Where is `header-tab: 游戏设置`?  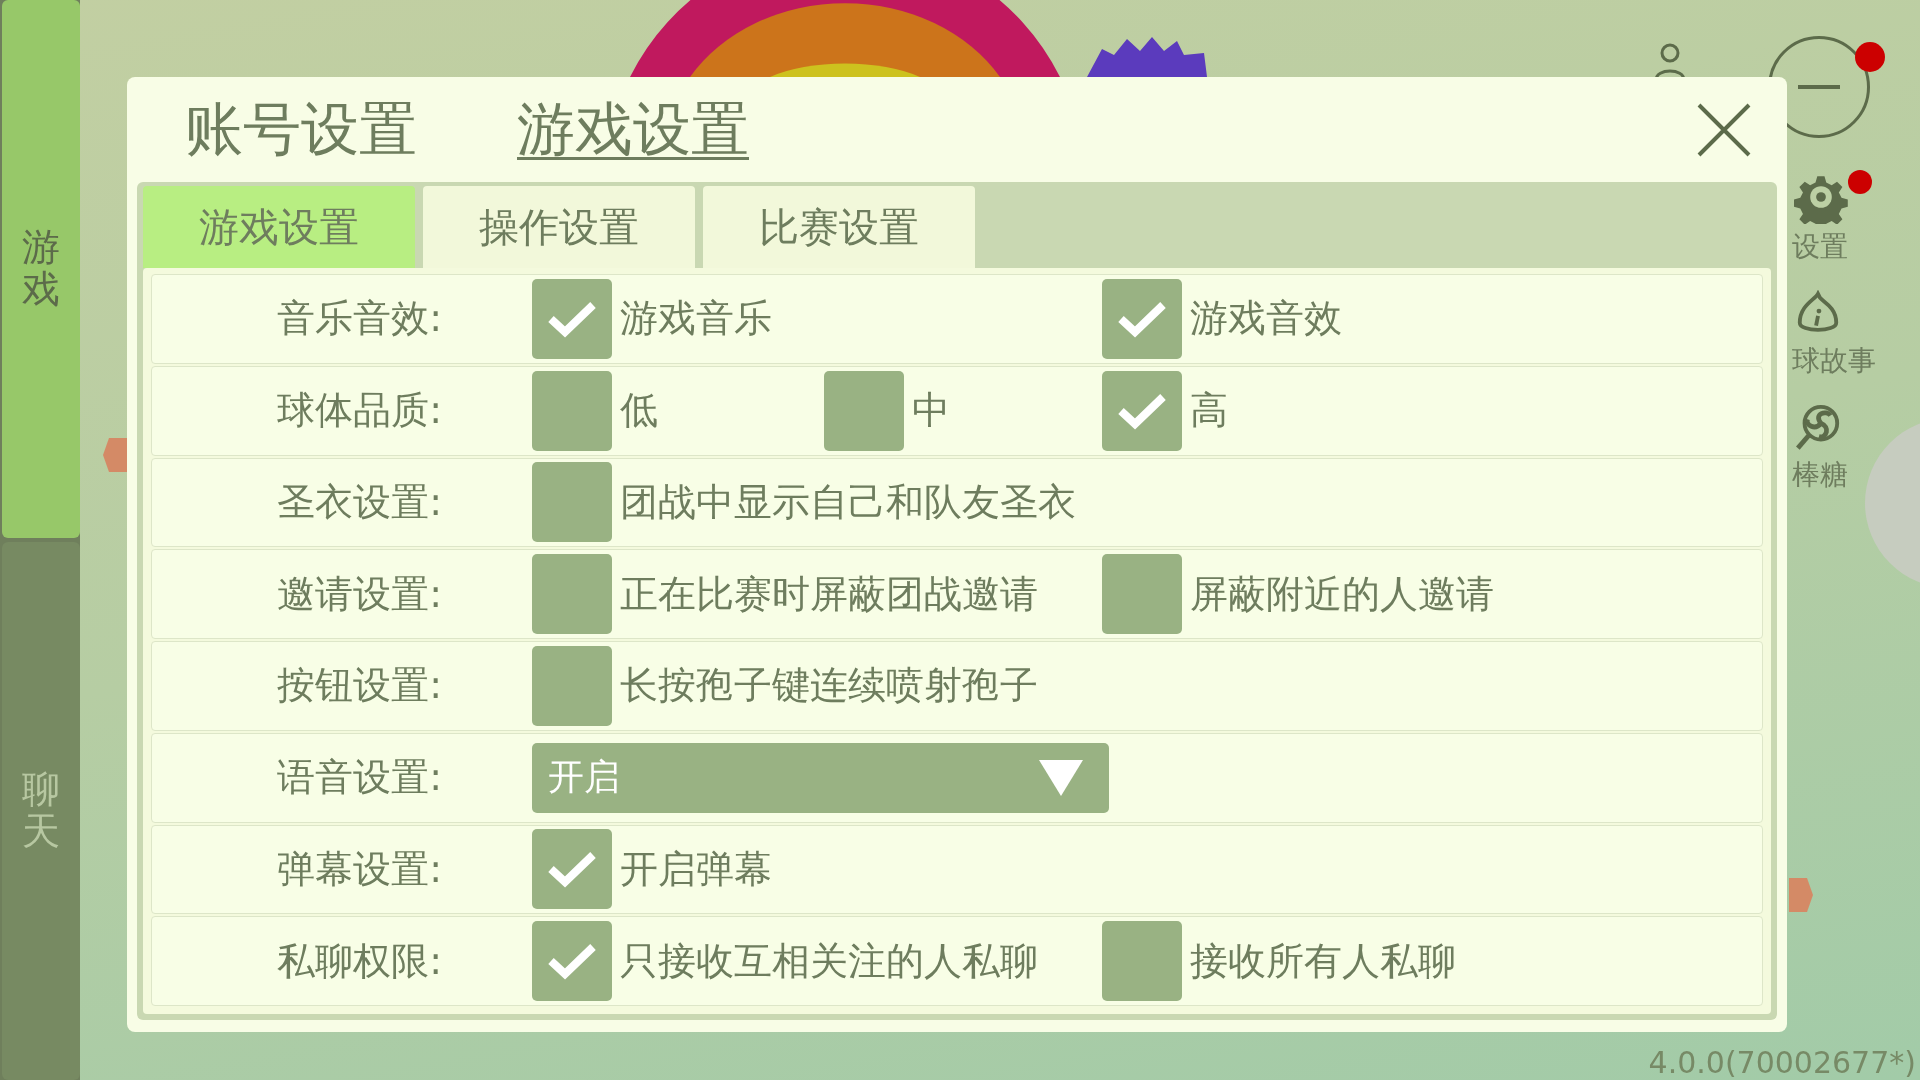
header-tab: 游戏设置 is located at coordinates (633, 129).